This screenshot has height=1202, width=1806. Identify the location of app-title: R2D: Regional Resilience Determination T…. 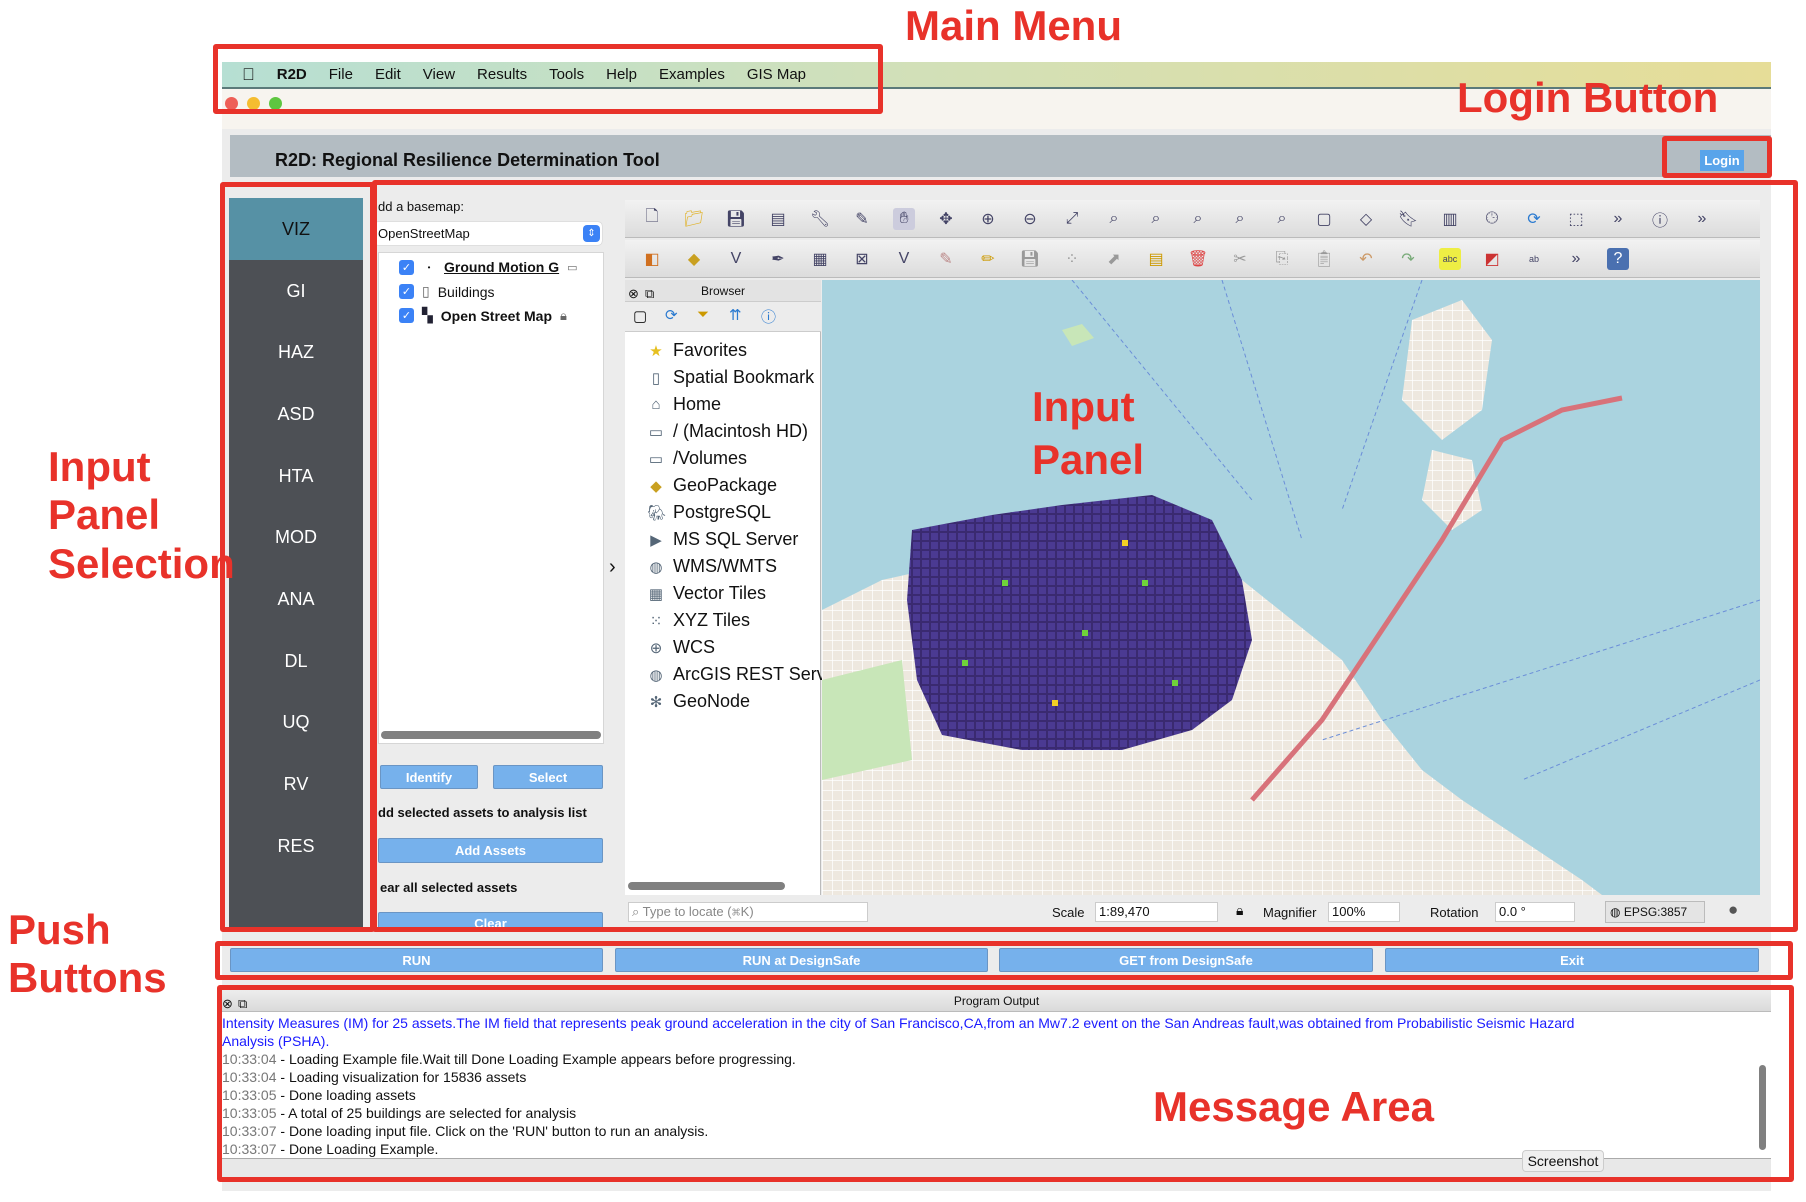
(467, 160).